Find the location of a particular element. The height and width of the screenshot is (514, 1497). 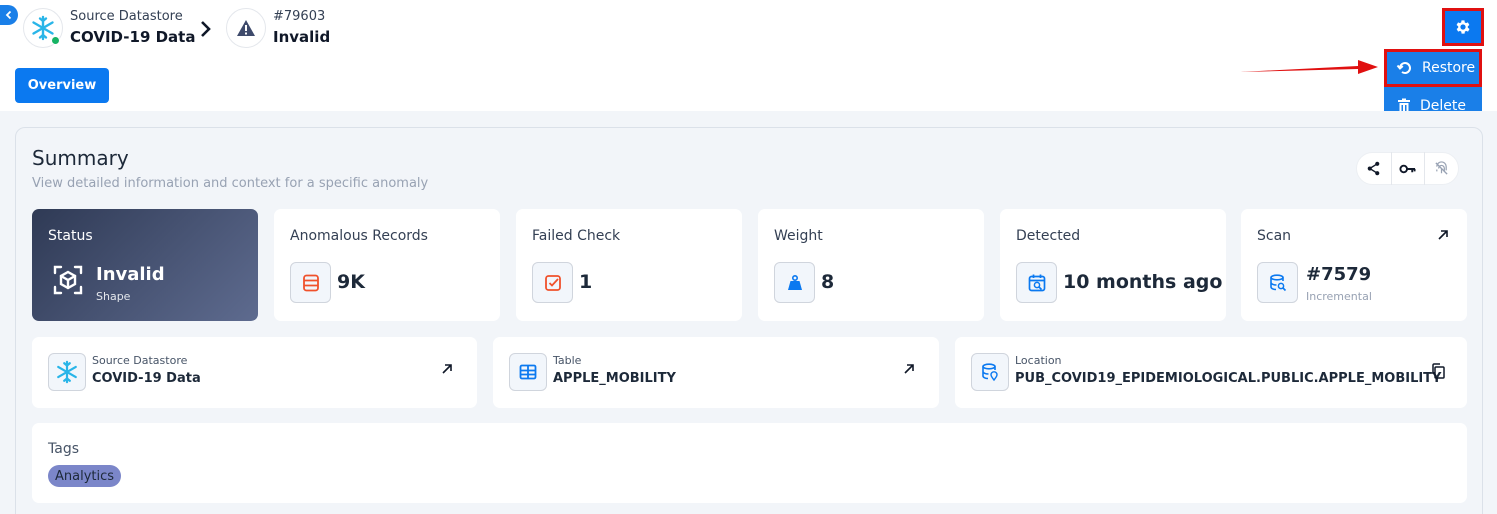

annotation-arrow is located at coordinates (1309, 67).